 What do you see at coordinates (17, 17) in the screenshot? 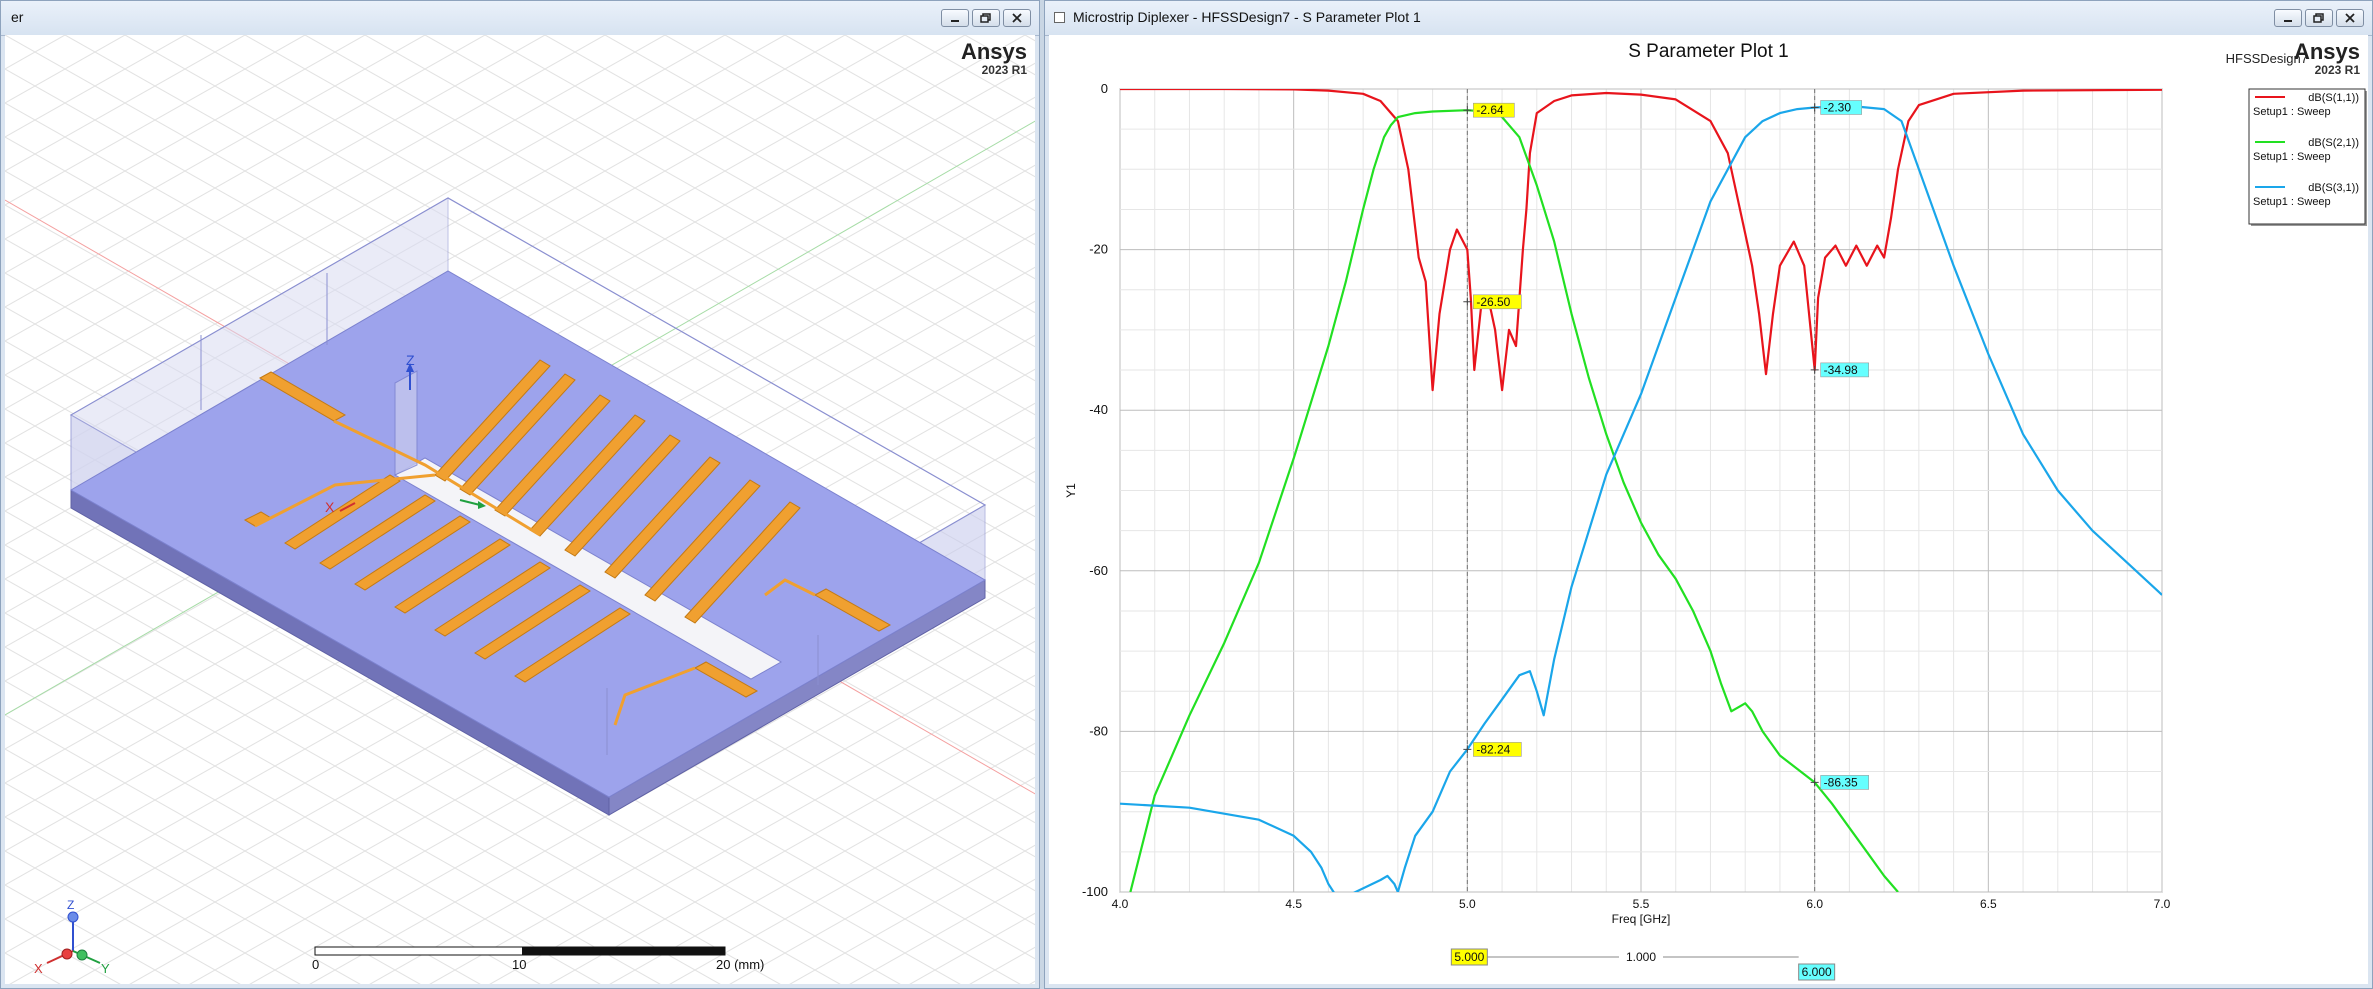
I see `window-title: er` at bounding box center [17, 17].